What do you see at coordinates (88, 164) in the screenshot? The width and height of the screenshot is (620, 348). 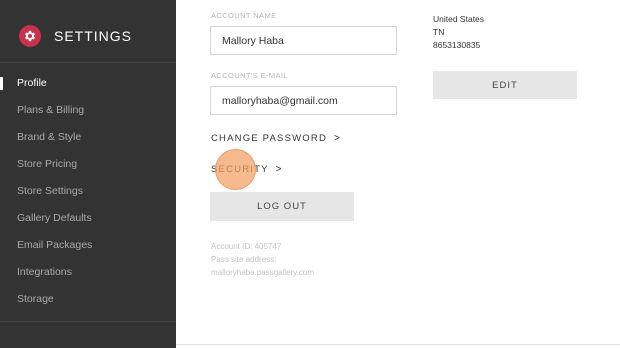 I see `sidebar-item-store-pricing: Store Pricing` at bounding box center [88, 164].